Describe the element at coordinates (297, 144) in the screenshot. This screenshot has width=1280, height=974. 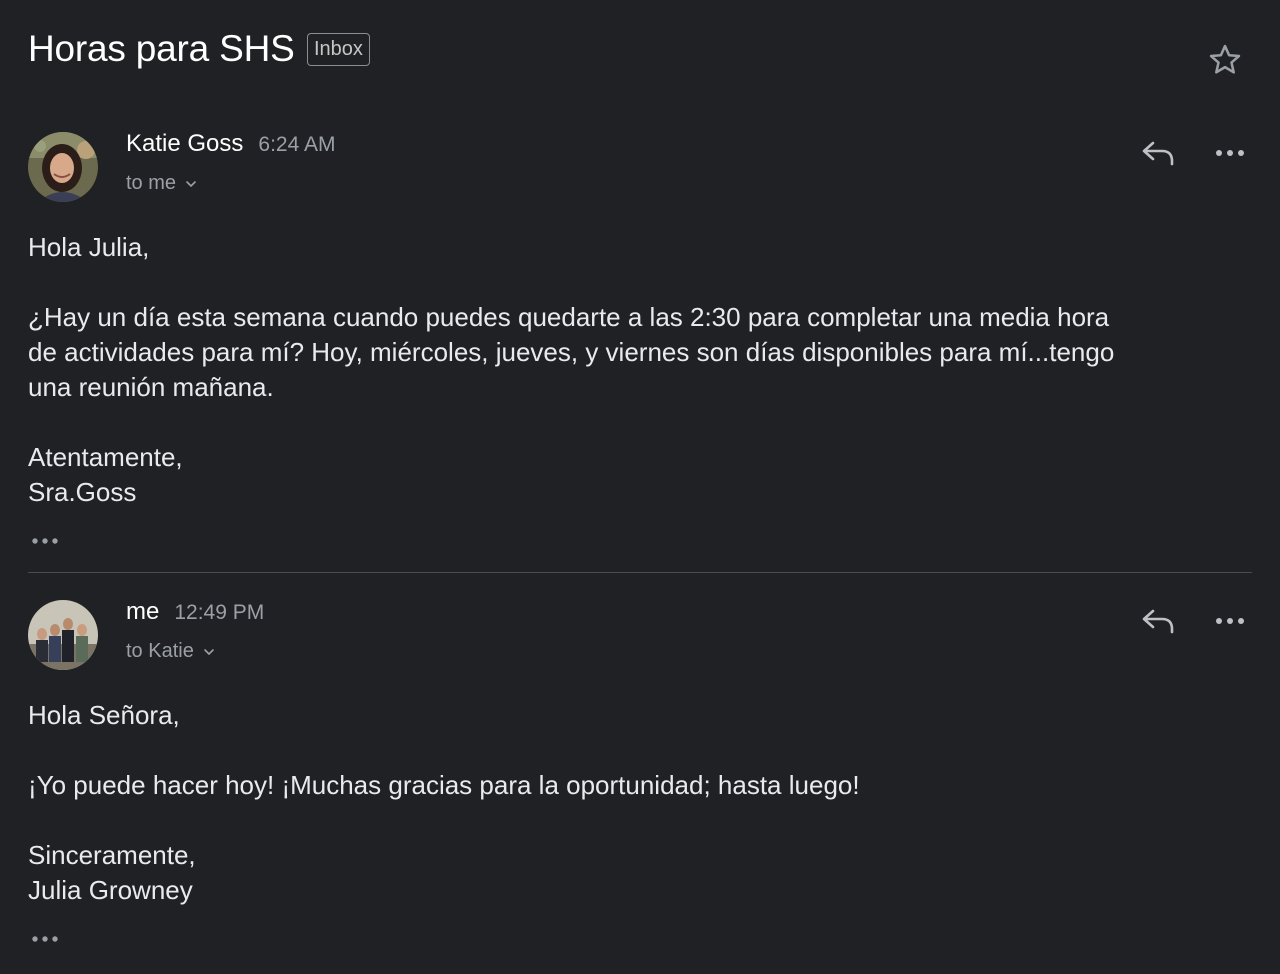
I see `message-time: 6:24 AM` at that location.